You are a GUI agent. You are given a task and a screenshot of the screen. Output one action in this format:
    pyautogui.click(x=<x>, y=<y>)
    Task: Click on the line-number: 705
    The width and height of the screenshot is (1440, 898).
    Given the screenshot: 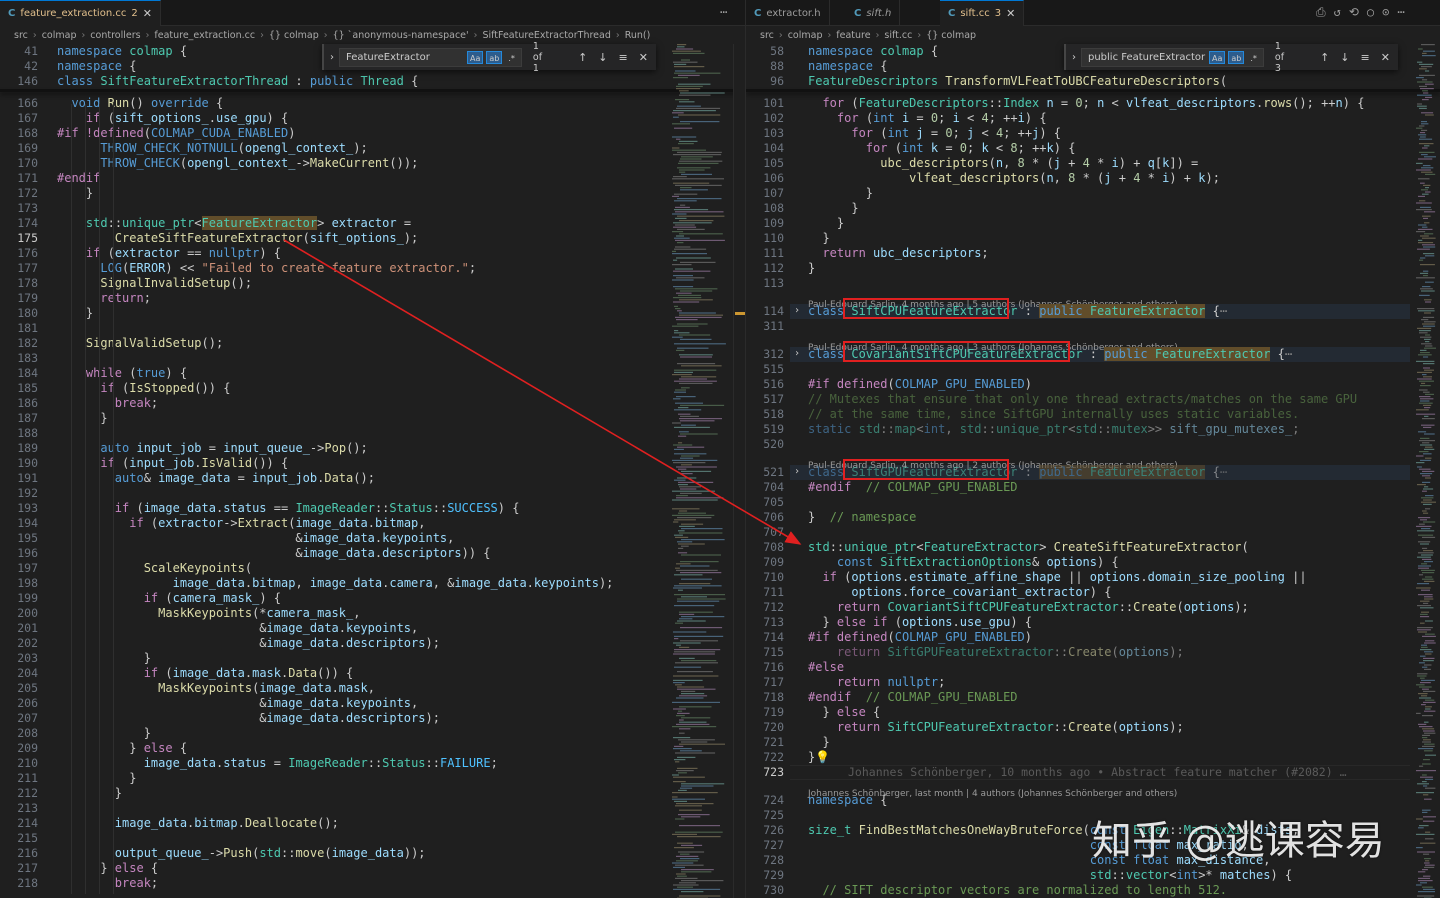 What is the action you would take?
    pyautogui.click(x=765, y=502)
    